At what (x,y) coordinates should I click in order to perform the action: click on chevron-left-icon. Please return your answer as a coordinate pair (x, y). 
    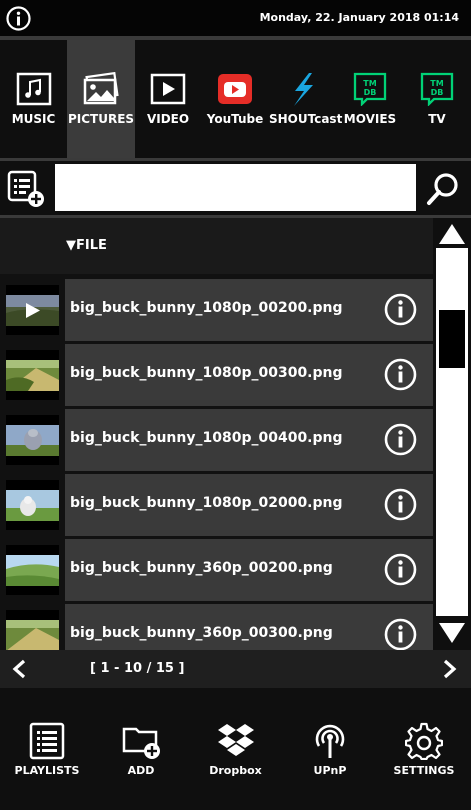
    Looking at the image, I should click on (19, 669).